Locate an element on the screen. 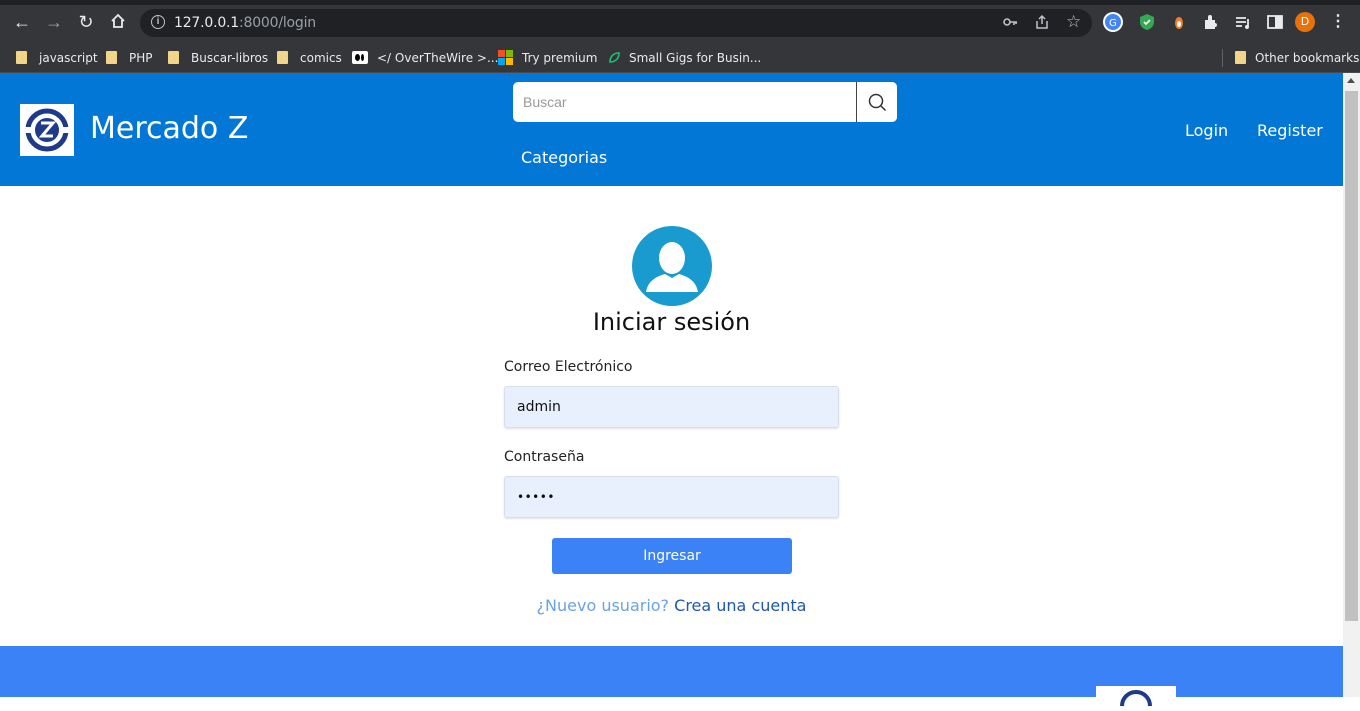 The width and height of the screenshot is (1360, 711). page-title: Iniciar sesión is located at coordinates (671, 322).